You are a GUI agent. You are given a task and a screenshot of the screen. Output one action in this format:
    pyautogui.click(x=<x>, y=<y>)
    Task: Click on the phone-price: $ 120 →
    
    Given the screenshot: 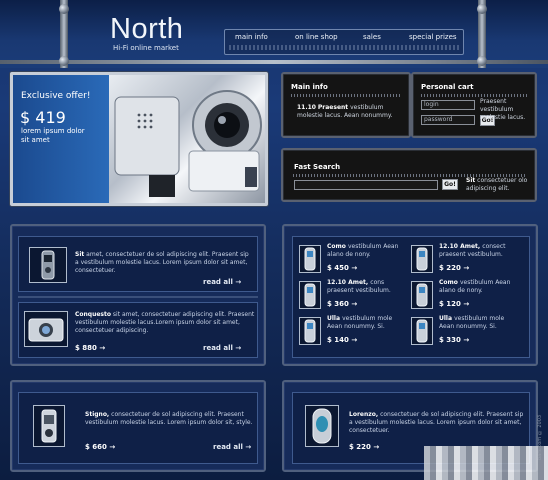 What is the action you would take?
    pyautogui.click(x=454, y=304)
    